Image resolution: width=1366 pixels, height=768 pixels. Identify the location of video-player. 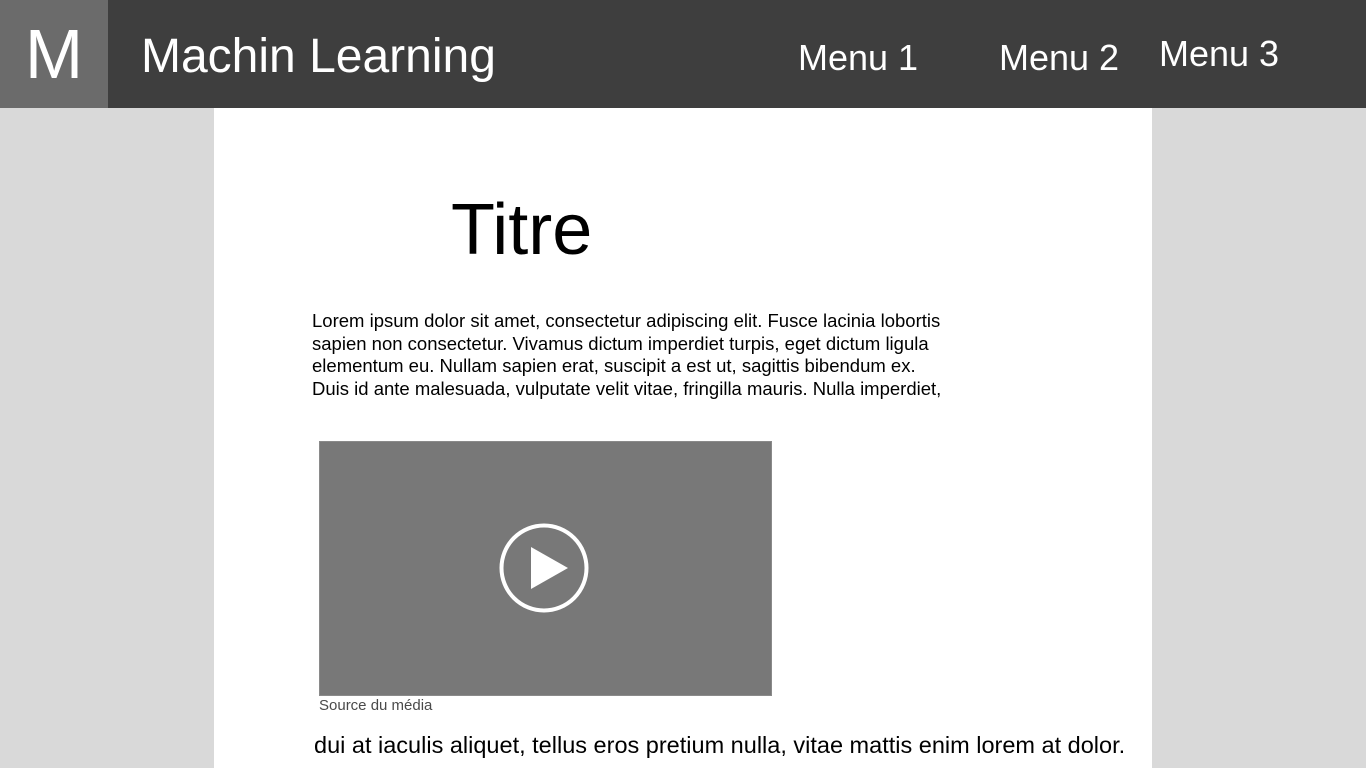
(545, 568).